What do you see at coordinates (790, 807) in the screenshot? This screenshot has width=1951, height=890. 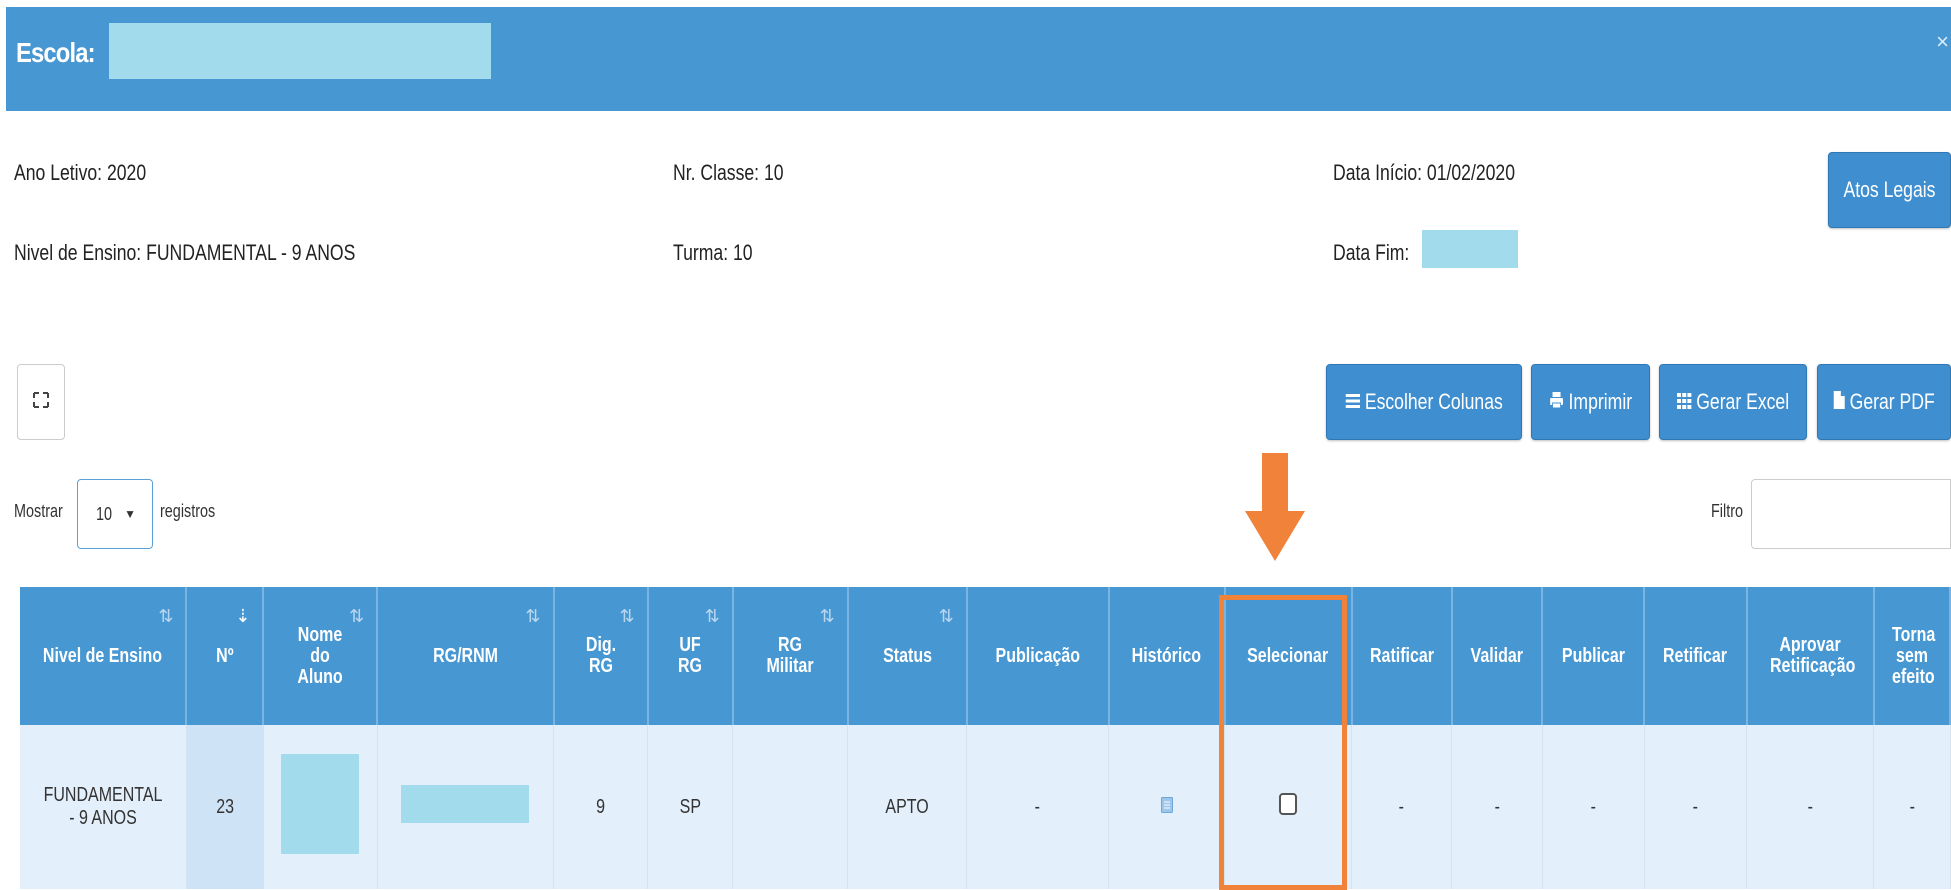 I see `cell-rg-militar` at bounding box center [790, 807].